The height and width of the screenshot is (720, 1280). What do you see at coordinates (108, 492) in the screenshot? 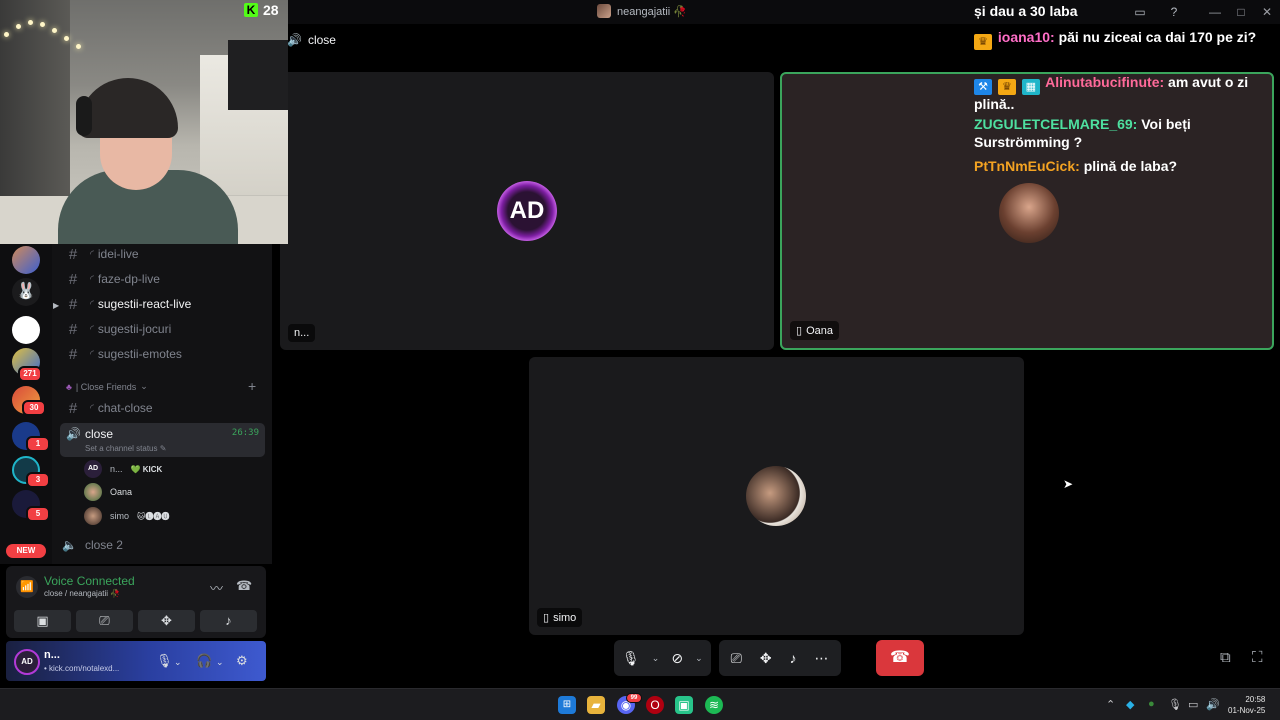
I see `voice-user: Oana` at bounding box center [108, 492].